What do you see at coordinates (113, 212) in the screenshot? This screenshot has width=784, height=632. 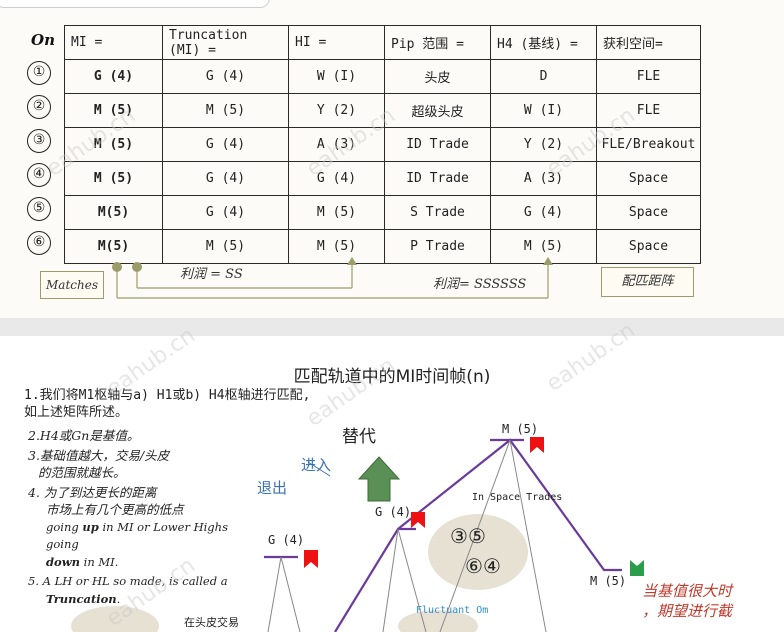 I see `cell-mi: M(5)` at bounding box center [113, 212].